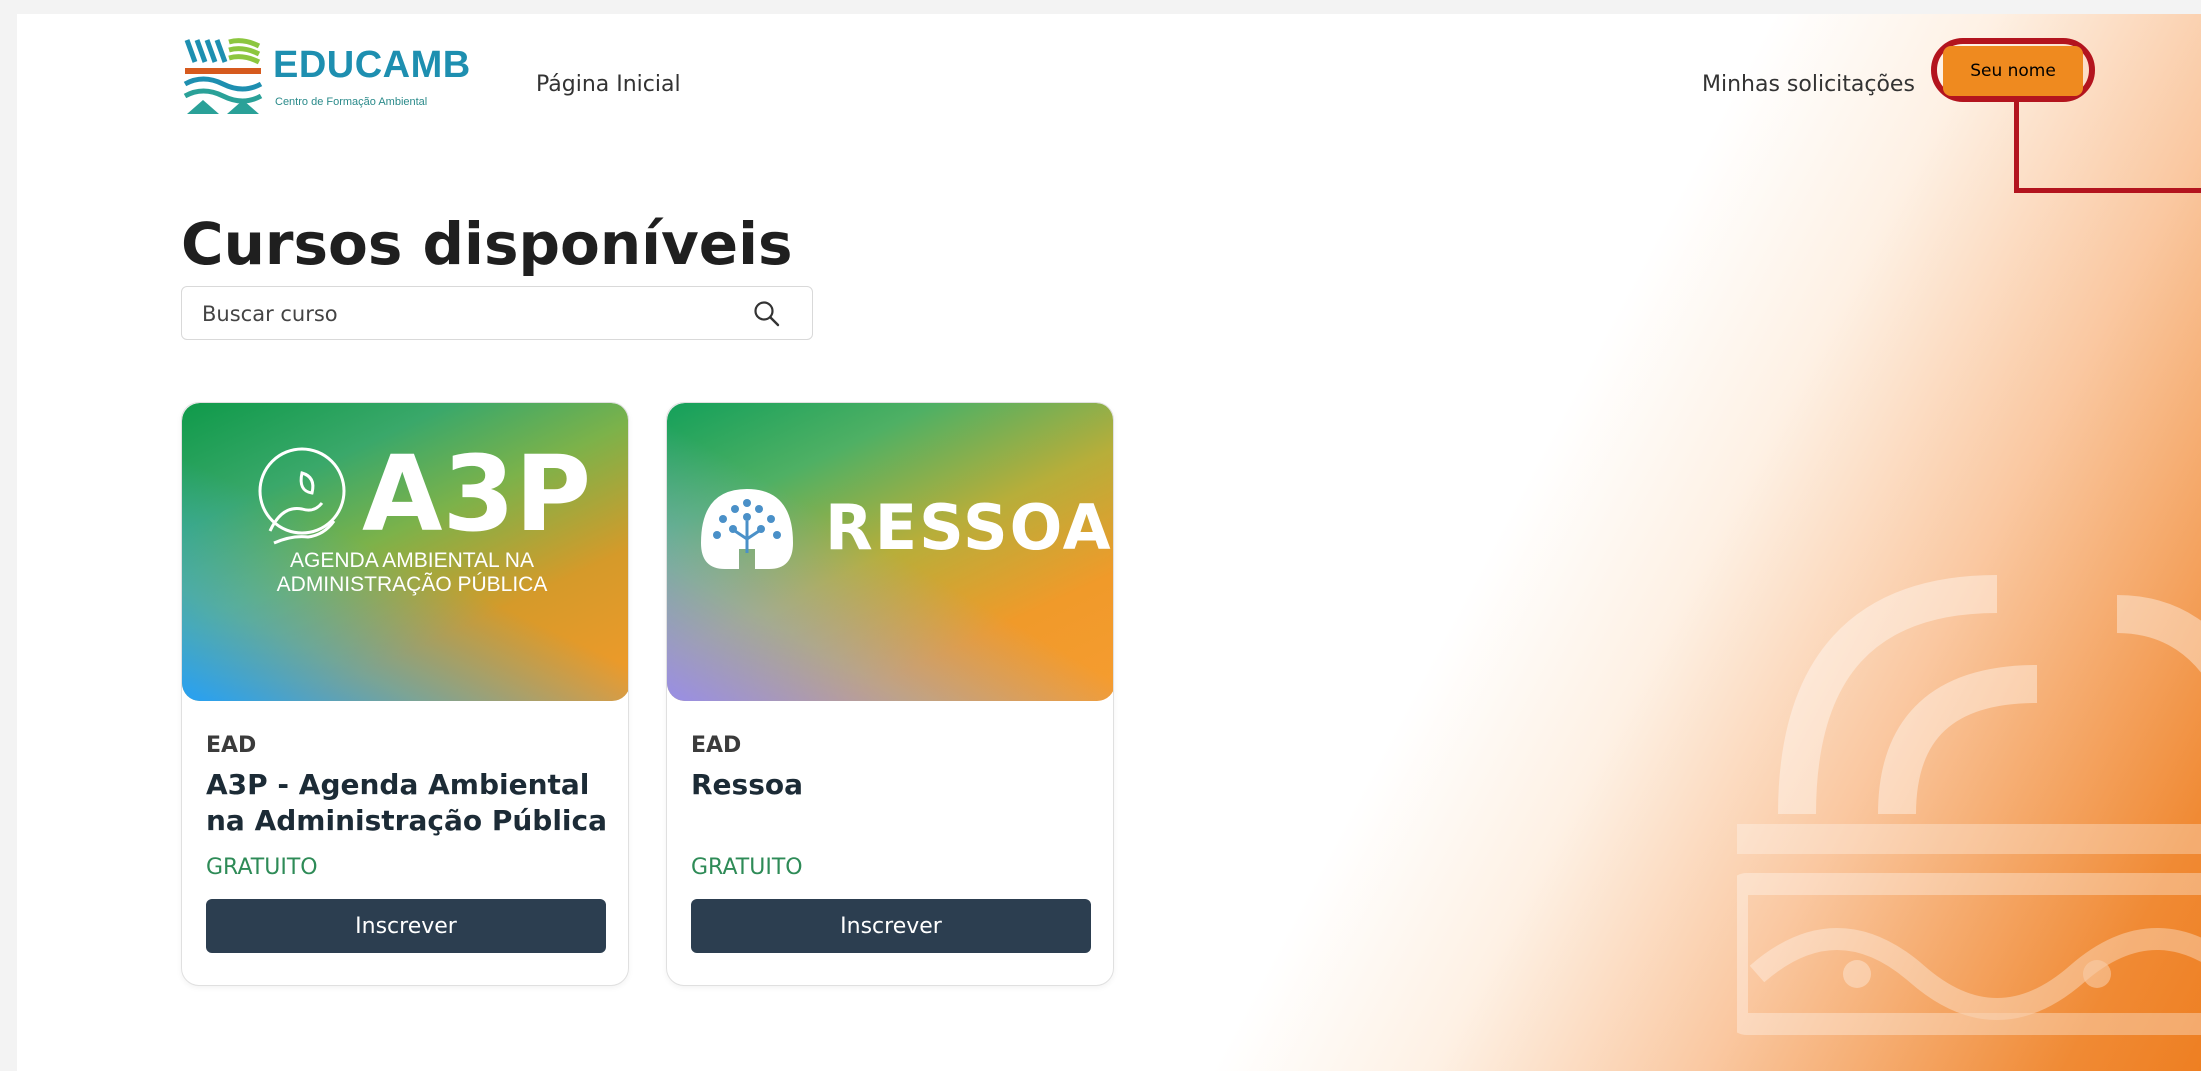  What do you see at coordinates (372, 65) in the screenshot?
I see `logo-text: EDUCAMB` at bounding box center [372, 65].